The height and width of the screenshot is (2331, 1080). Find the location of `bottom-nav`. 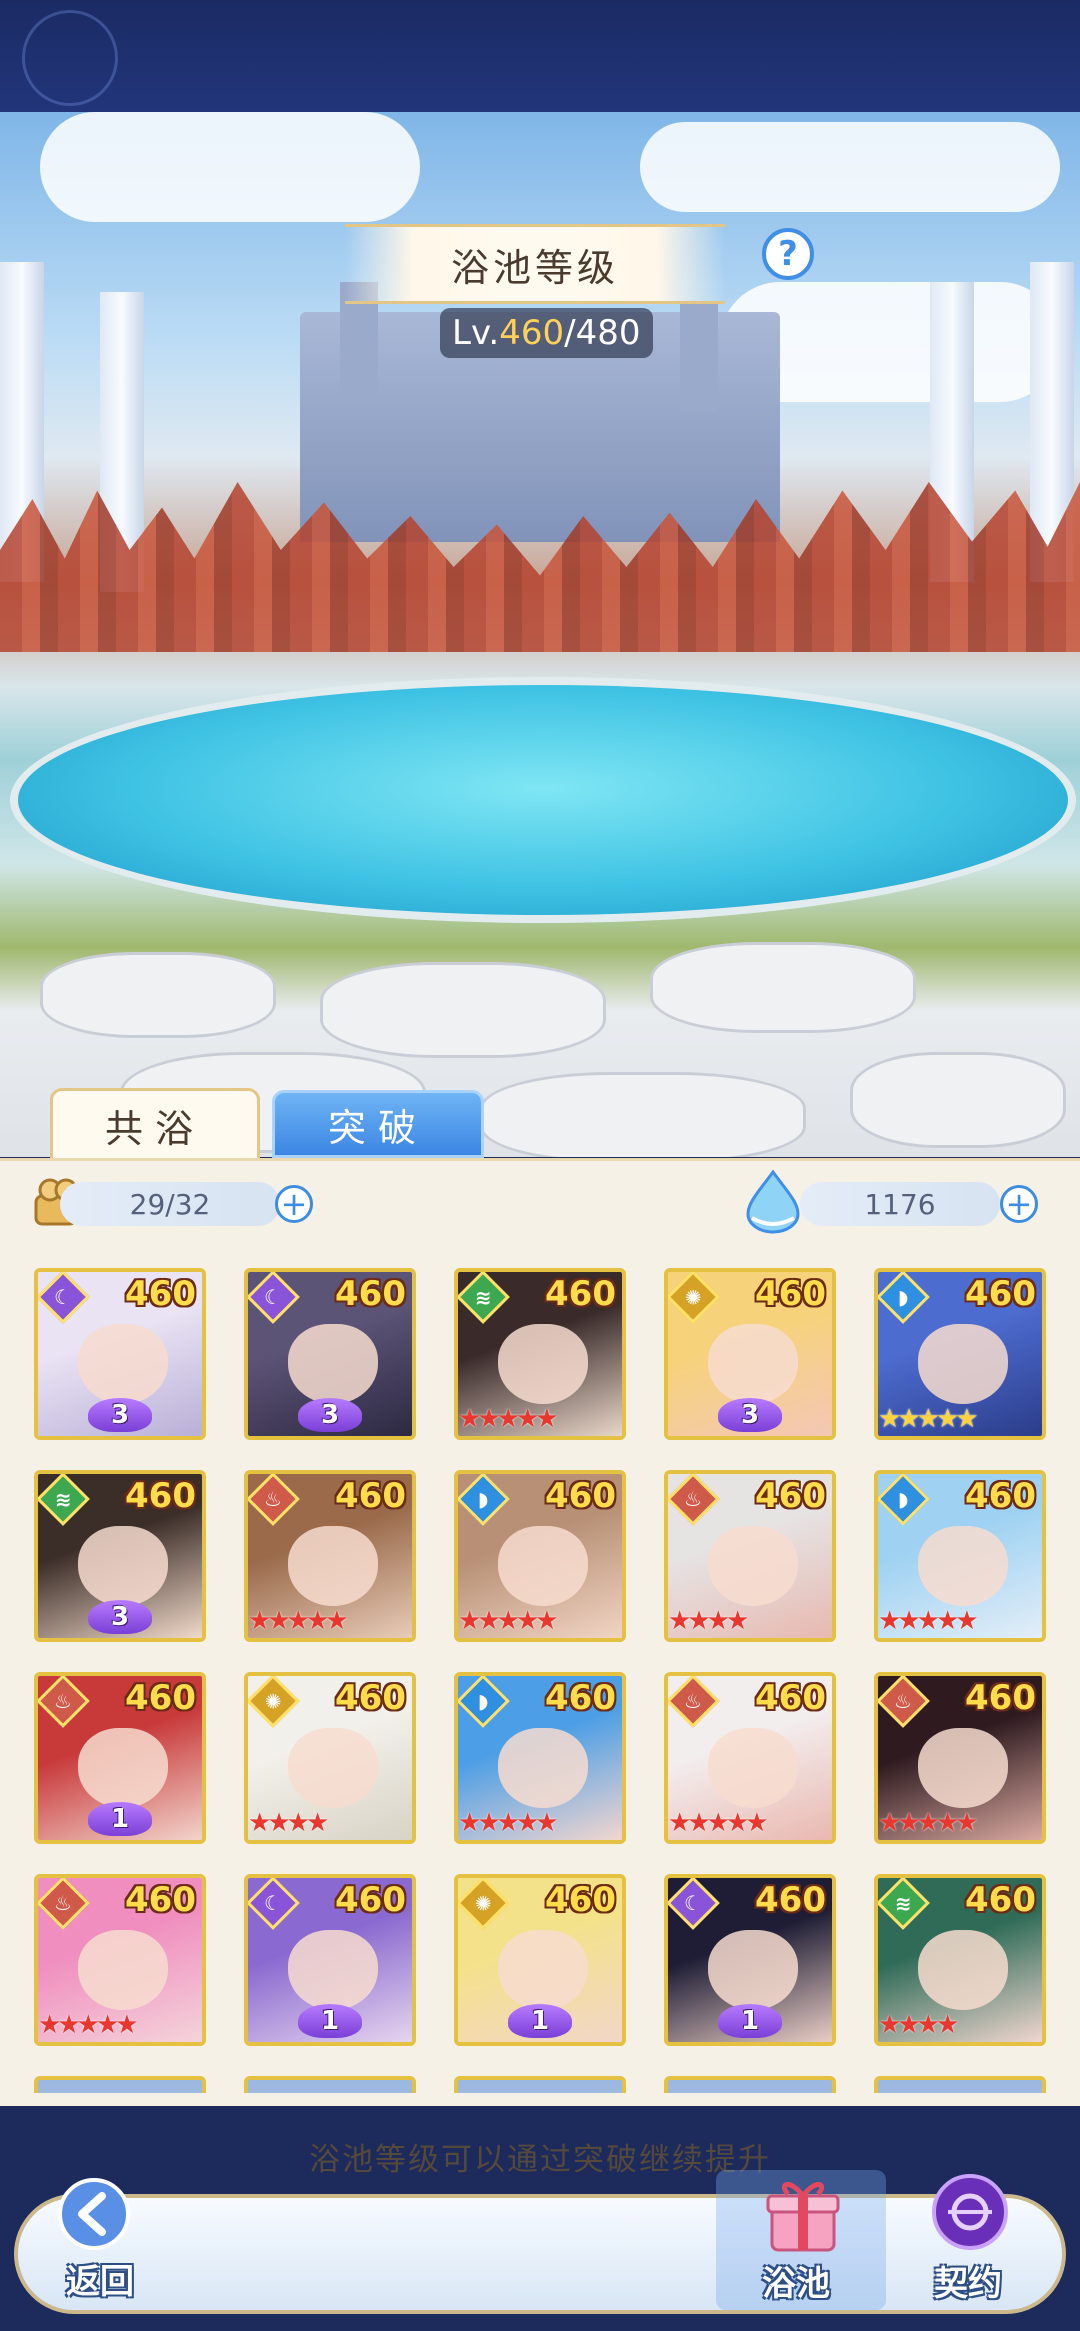

bottom-nav is located at coordinates (540, 2254).